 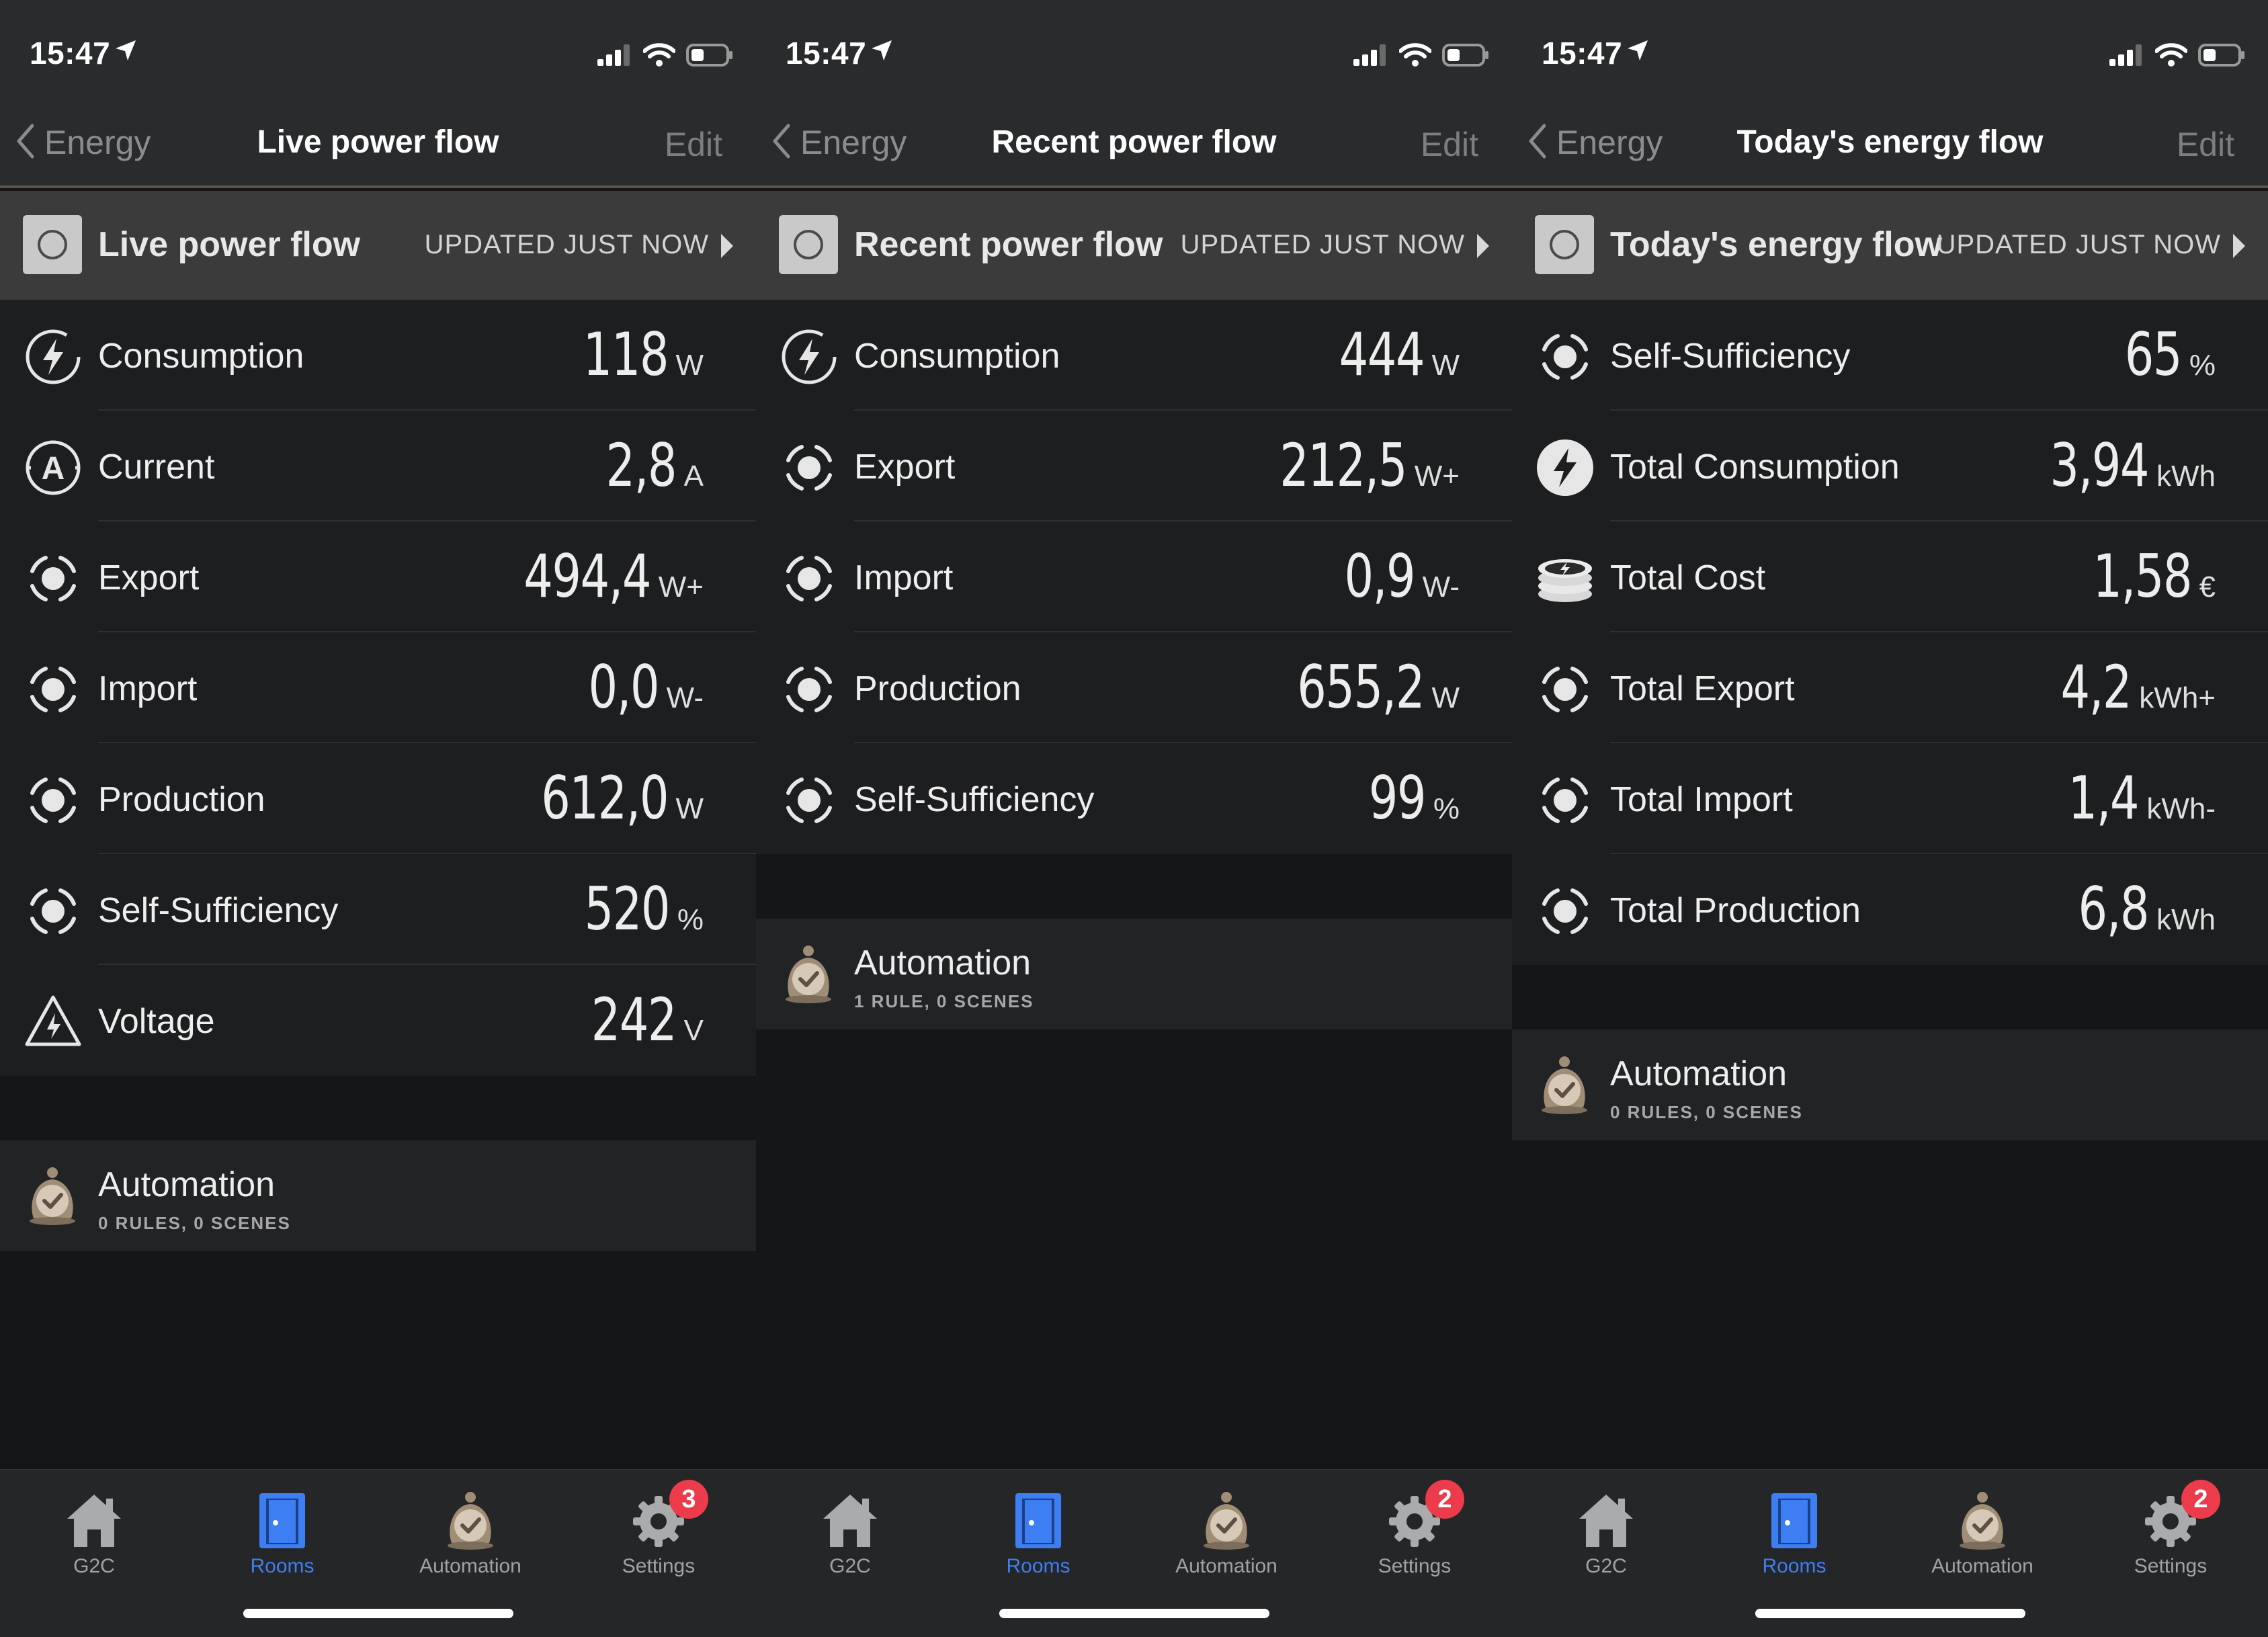 What do you see at coordinates (1890, 799) in the screenshot?
I see `list-item: Total Import 1,4 kWh-` at bounding box center [1890, 799].